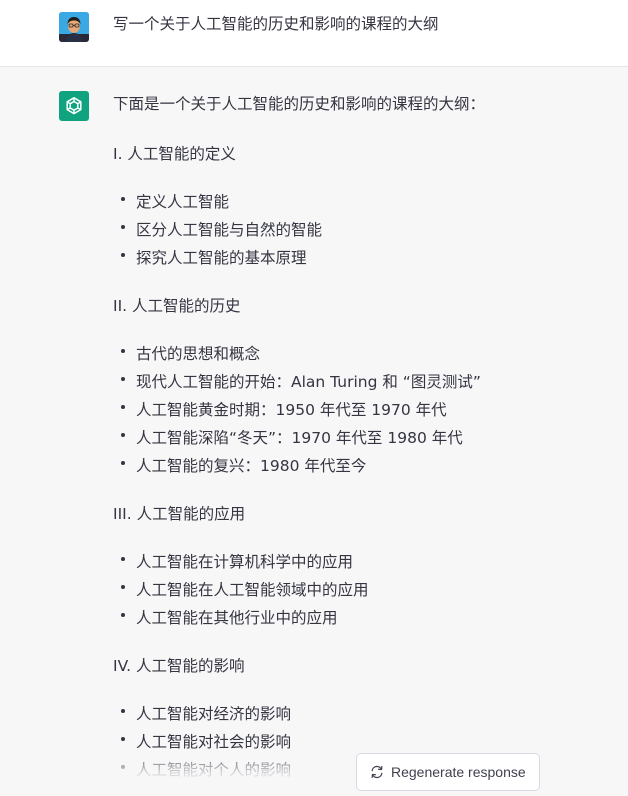 This screenshot has height=796, width=628. What do you see at coordinates (179, 514) in the screenshot?
I see `section-heading: III. 人工智能的应用` at bounding box center [179, 514].